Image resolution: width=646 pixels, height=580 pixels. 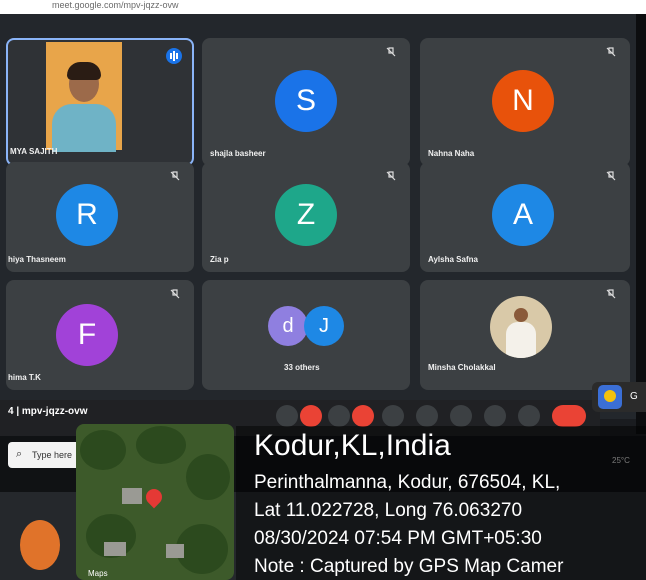 What do you see at coordinates (52, 455) in the screenshot?
I see `search-placeholder: Type here` at bounding box center [52, 455].